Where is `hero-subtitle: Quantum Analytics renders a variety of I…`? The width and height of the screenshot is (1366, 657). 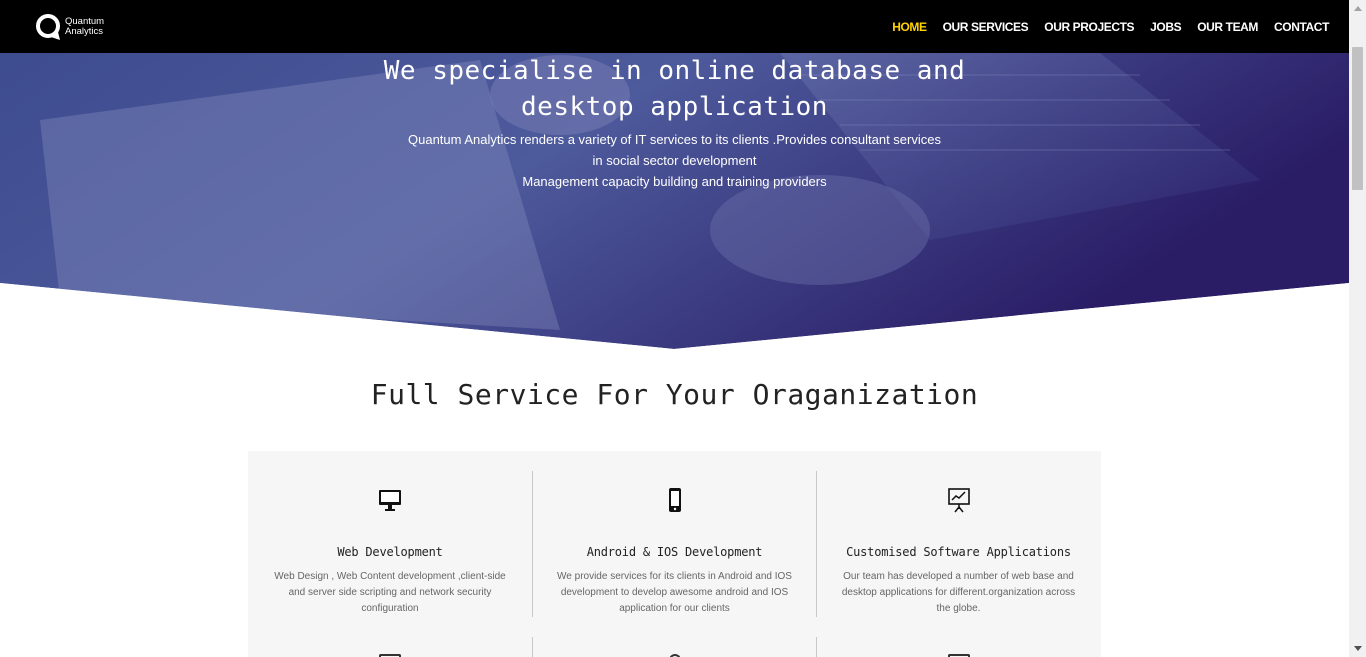
hero-subtitle: Quantum Analytics renders a variety of I… is located at coordinates (674, 160).